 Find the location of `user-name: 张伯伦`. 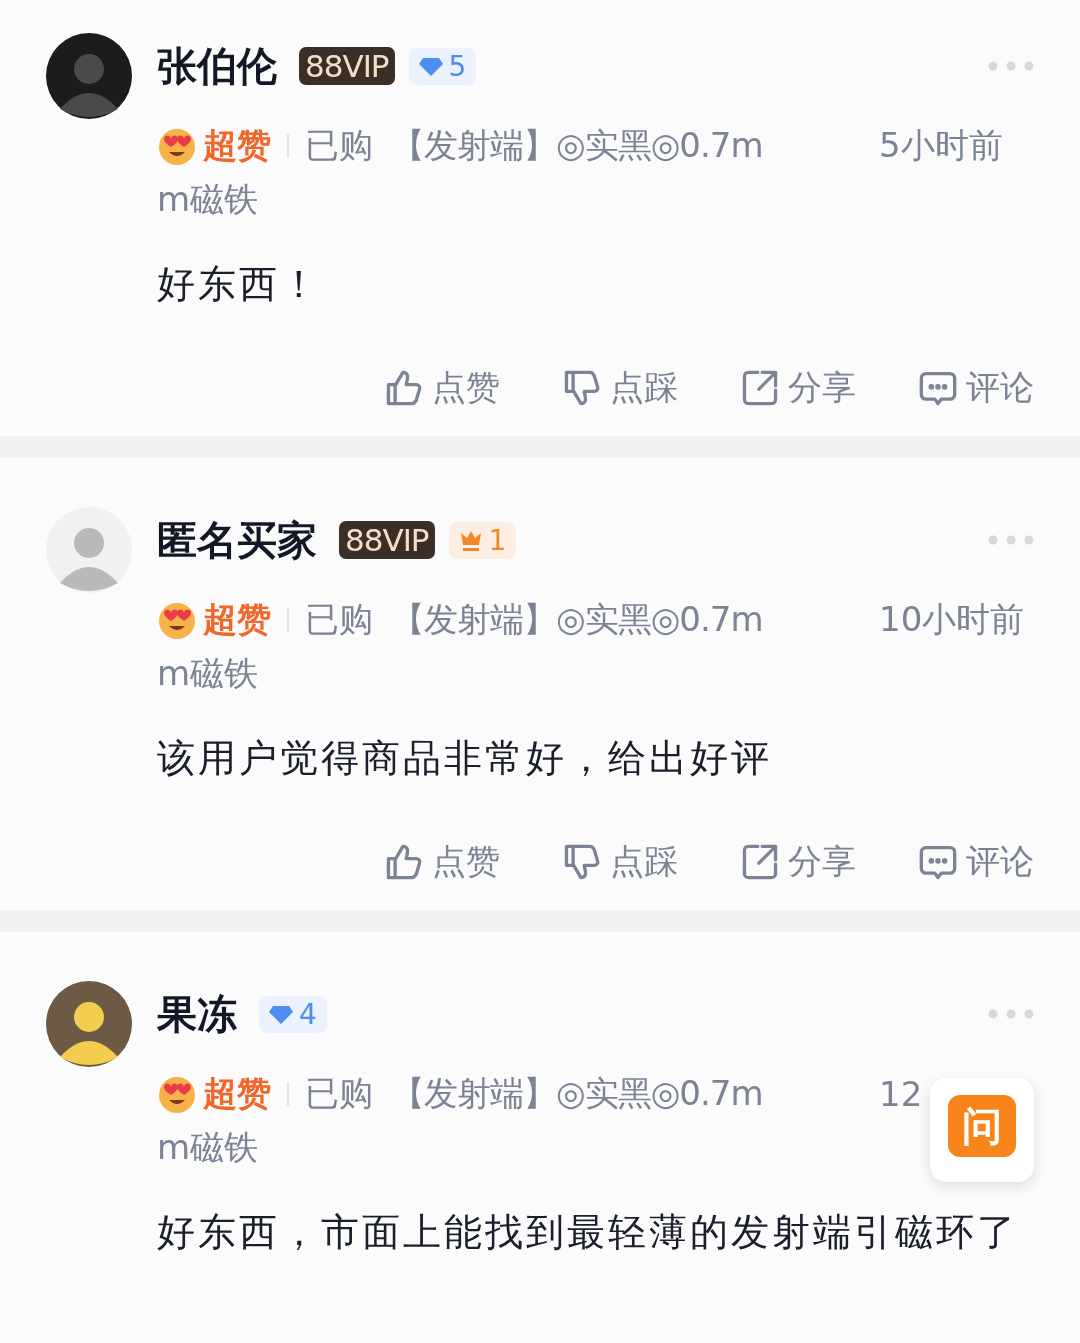

user-name: 张伯伦 is located at coordinates (217, 66).